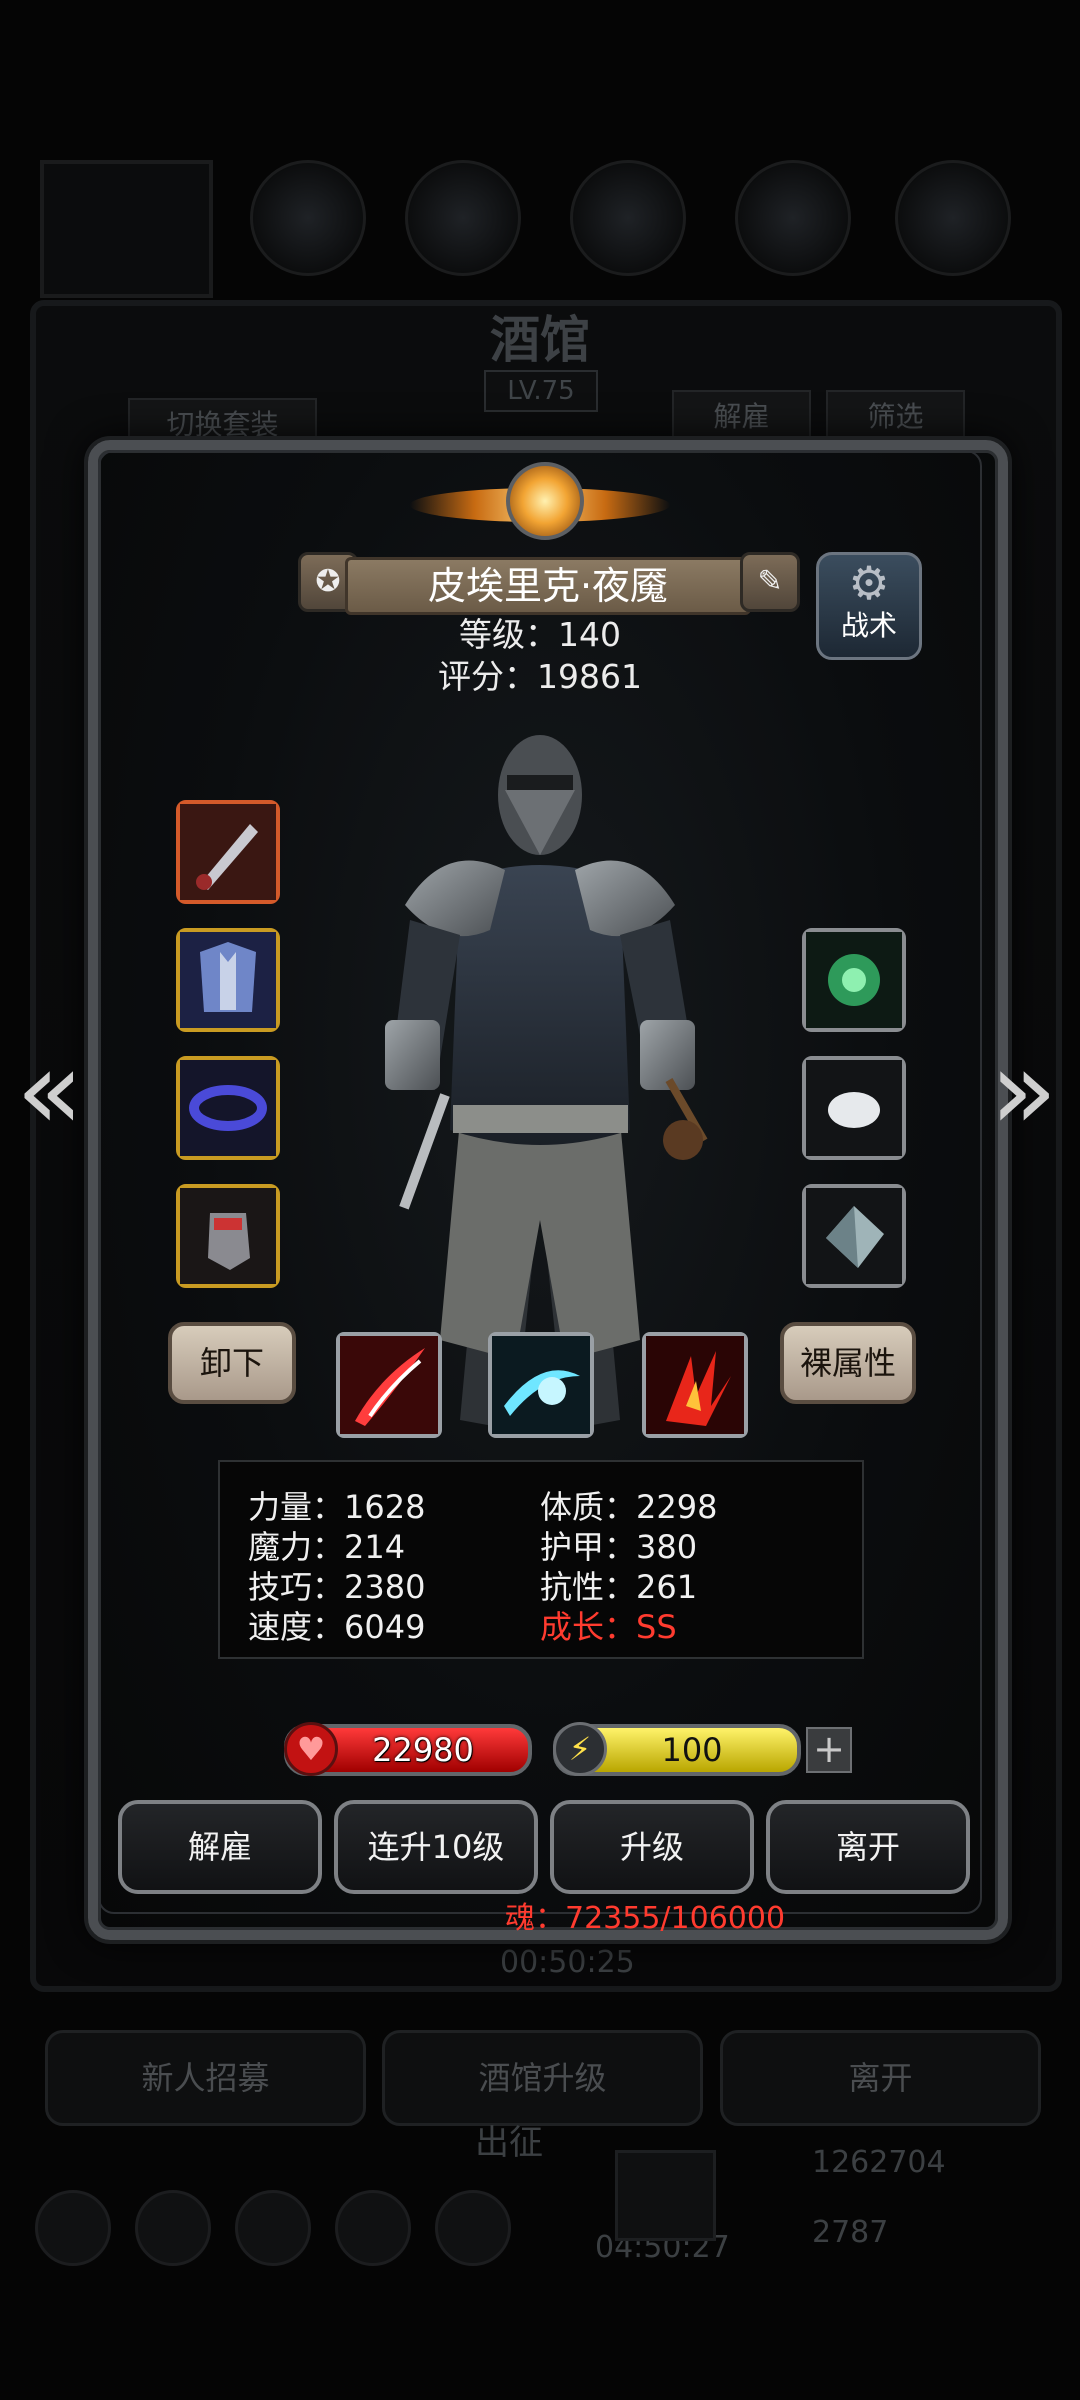 The width and height of the screenshot is (1080, 2400). Describe the element at coordinates (692, 1750) in the screenshot. I see `energy-value: 100` at that location.